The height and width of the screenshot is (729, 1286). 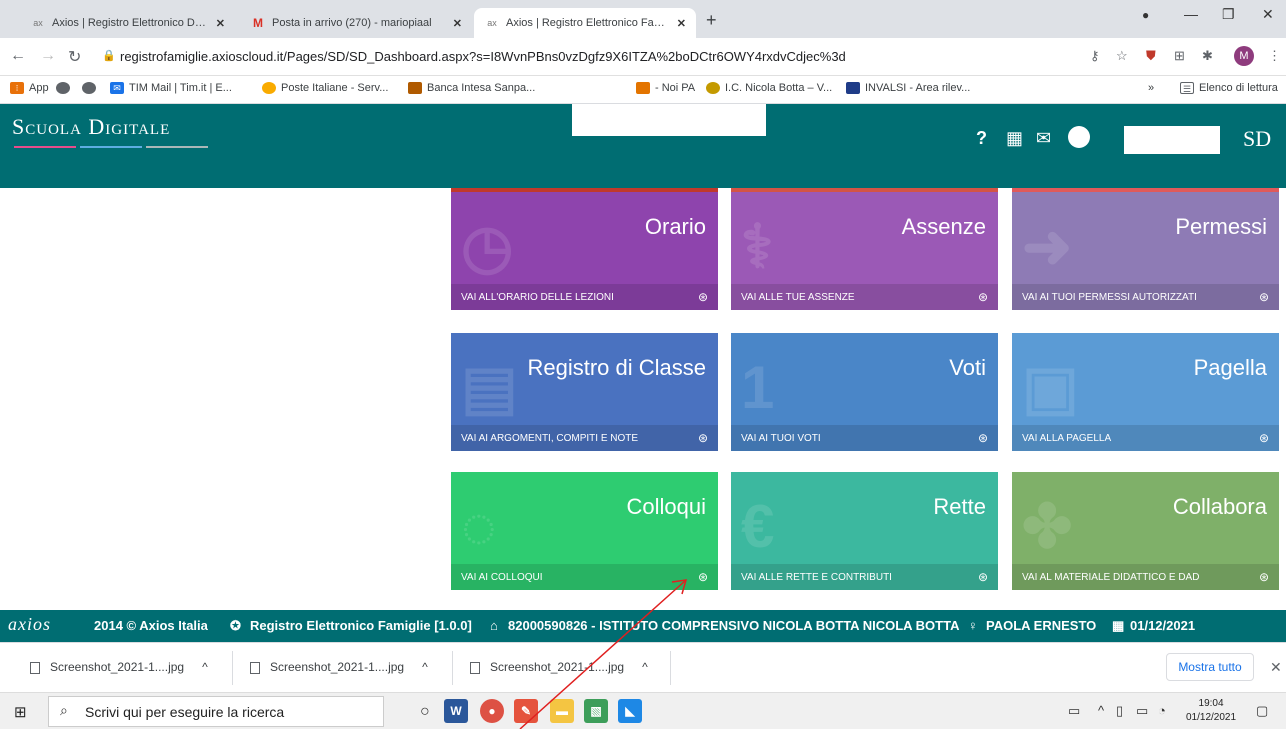 What do you see at coordinates (1207, 56) in the screenshot?
I see `extensions-puzzle-icon: ✱` at bounding box center [1207, 56].